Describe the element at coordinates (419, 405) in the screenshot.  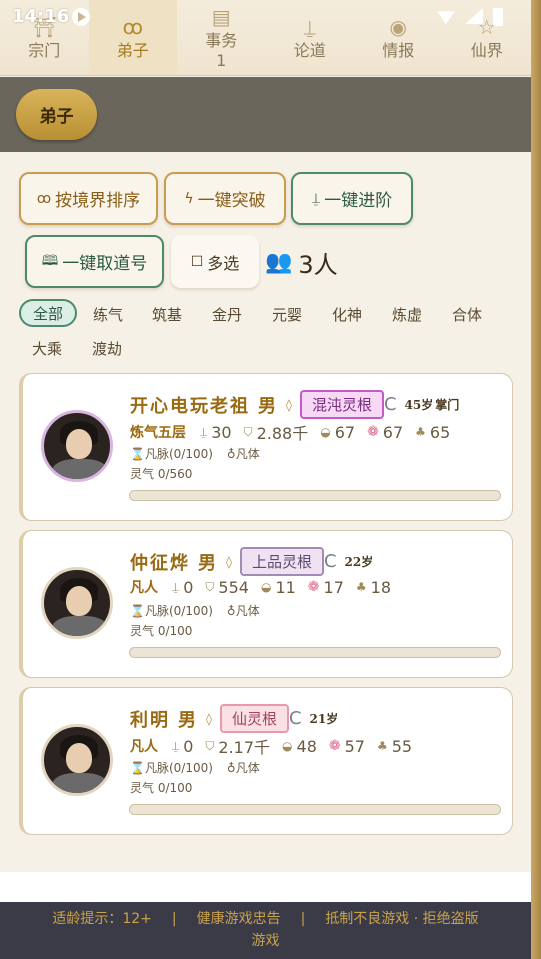
I see `disciple-age: 45岁` at that location.